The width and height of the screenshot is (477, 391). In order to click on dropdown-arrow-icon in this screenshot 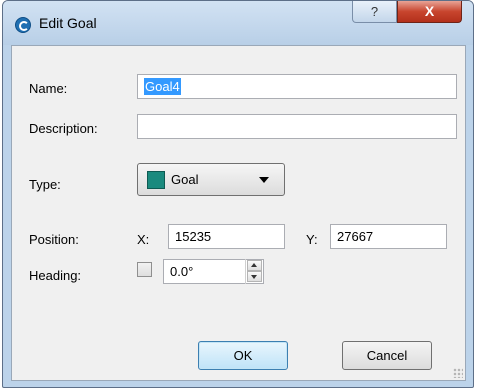, I will do `click(264, 180)`.